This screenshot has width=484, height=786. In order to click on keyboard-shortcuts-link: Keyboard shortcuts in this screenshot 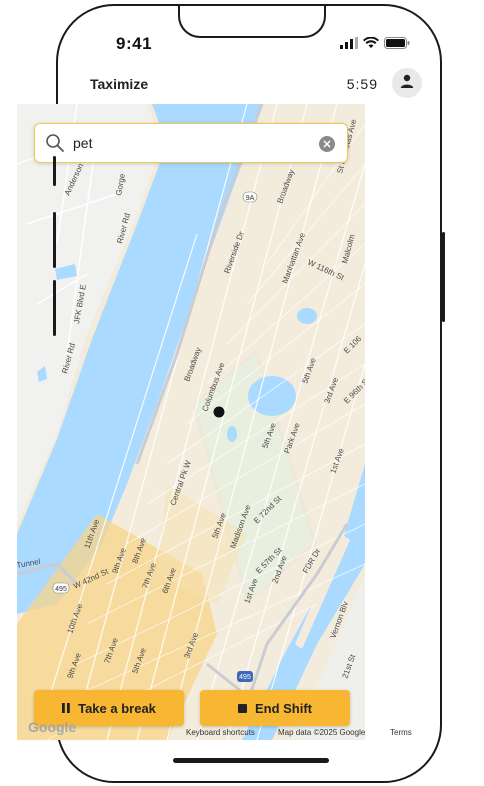, I will do `click(220, 735)`.